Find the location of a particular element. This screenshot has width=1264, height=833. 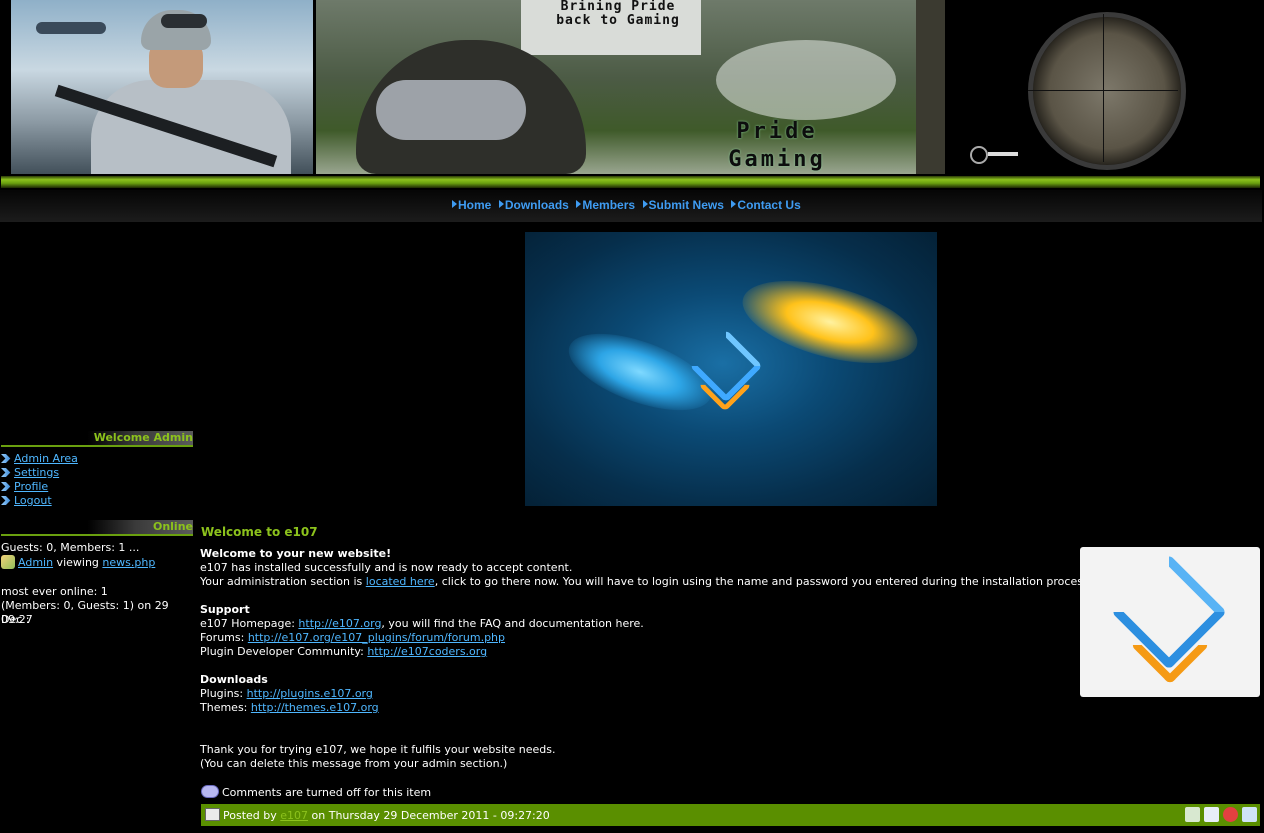

banner-tagline-line2: back to Gaming is located at coordinates (618, 20).